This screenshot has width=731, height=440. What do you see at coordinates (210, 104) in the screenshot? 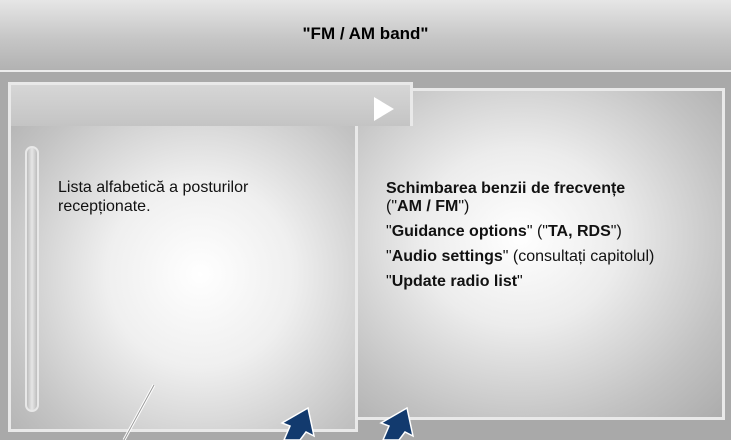
I see `panel-tab-bar` at bounding box center [210, 104].